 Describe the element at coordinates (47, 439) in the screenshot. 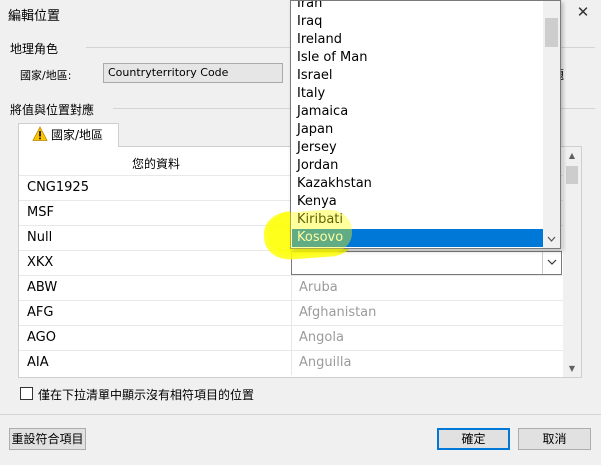

I see `reset-matches-button: 重設符合項目` at that location.